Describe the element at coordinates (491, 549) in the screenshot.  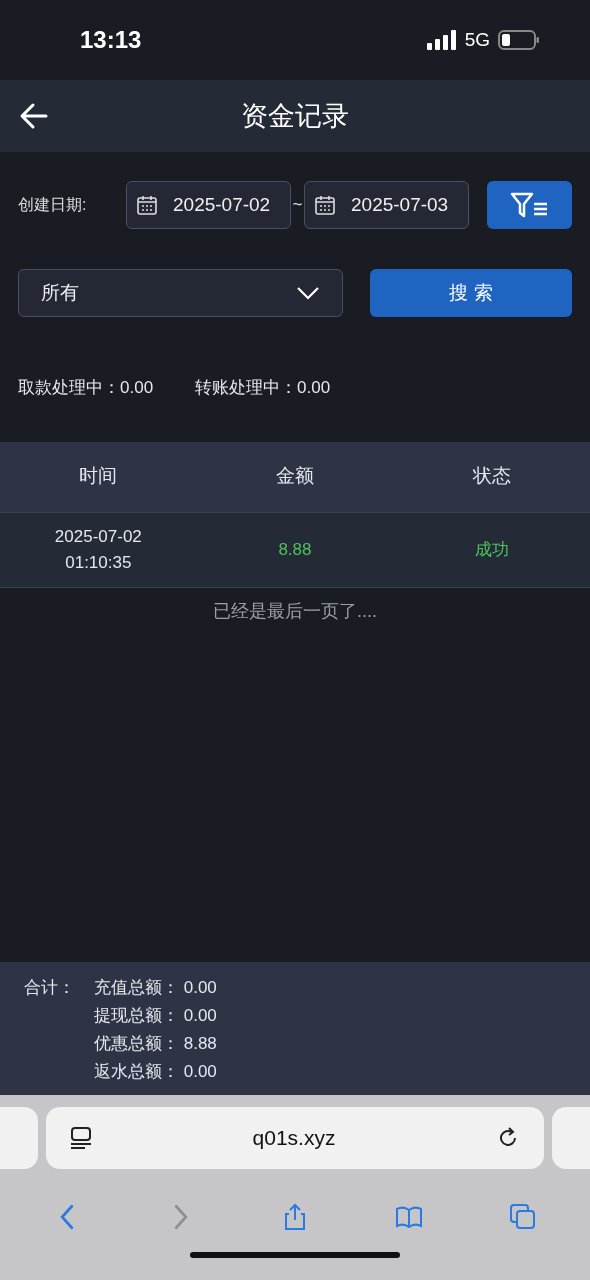
I see `status-cell-text: 成功` at that location.